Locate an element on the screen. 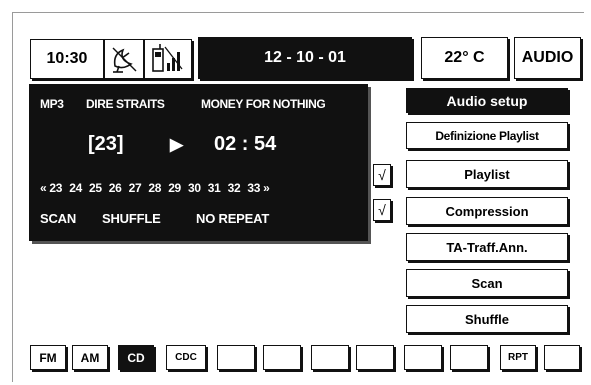 Image resolution: width=591 pixels, height=385 pixels. audio-mode-button: AUDIO is located at coordinates (547, 58).